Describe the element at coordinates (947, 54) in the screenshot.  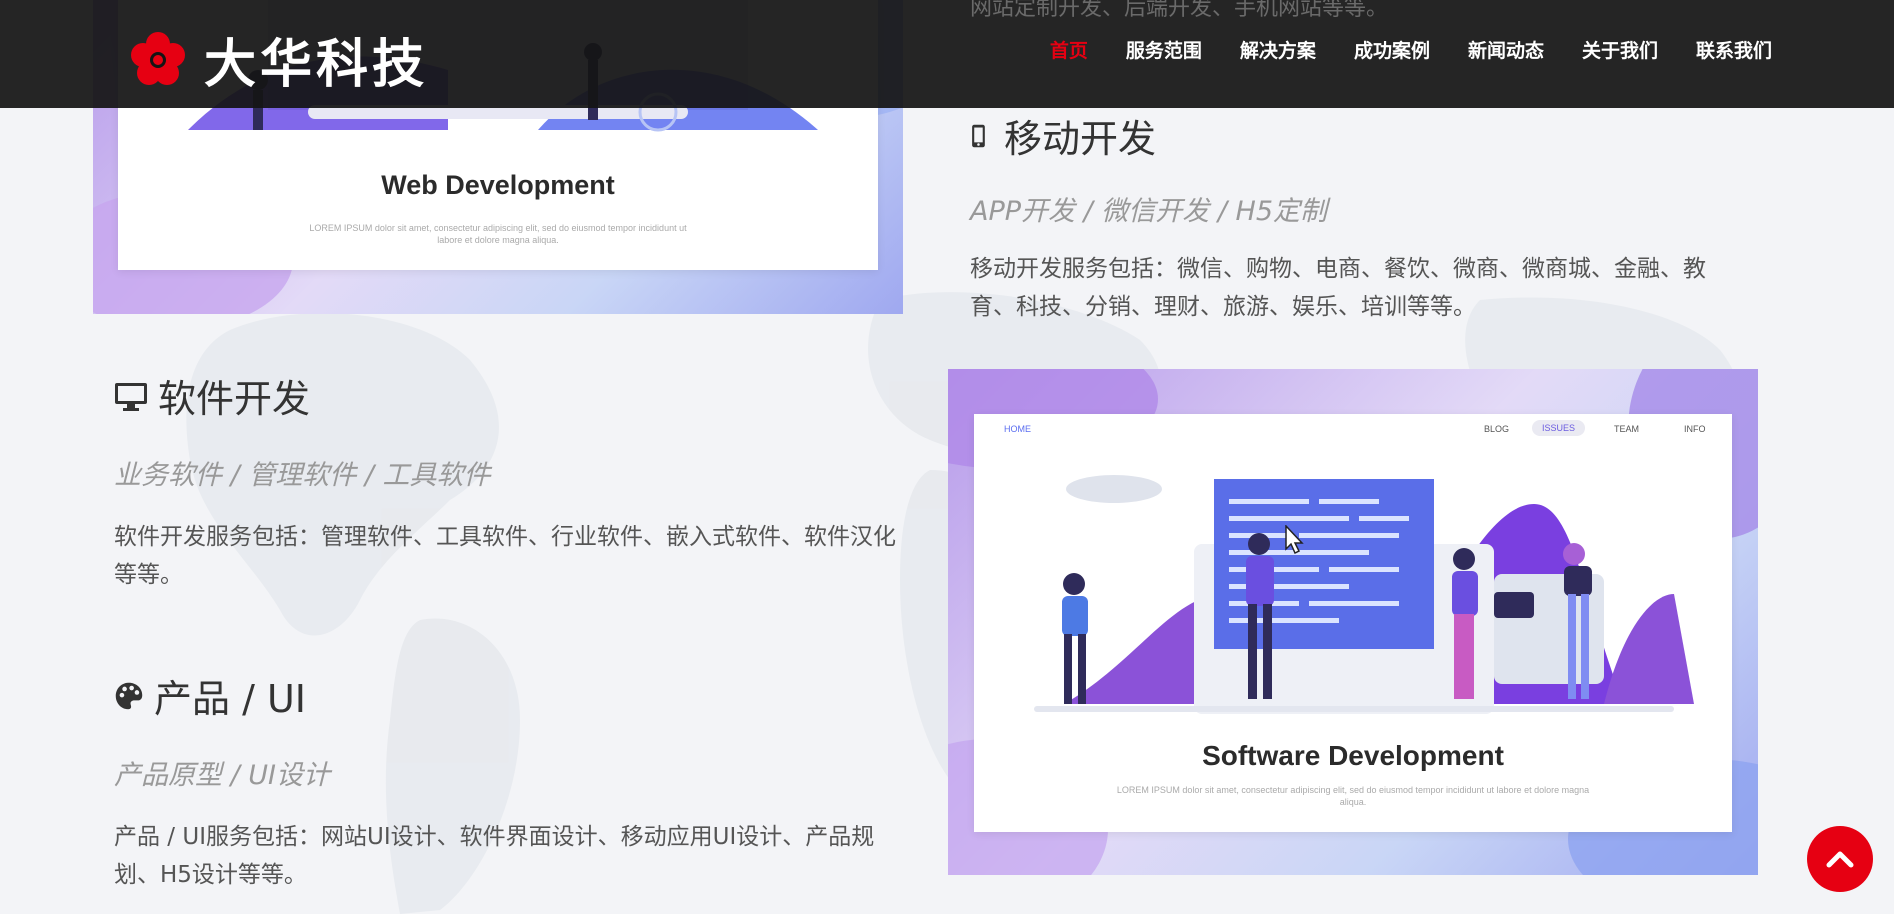
I see `site-header: 大华科技 首页 服务范围 解决方案 成功案例 新闻动态 关于我们 联系我们` at that location.